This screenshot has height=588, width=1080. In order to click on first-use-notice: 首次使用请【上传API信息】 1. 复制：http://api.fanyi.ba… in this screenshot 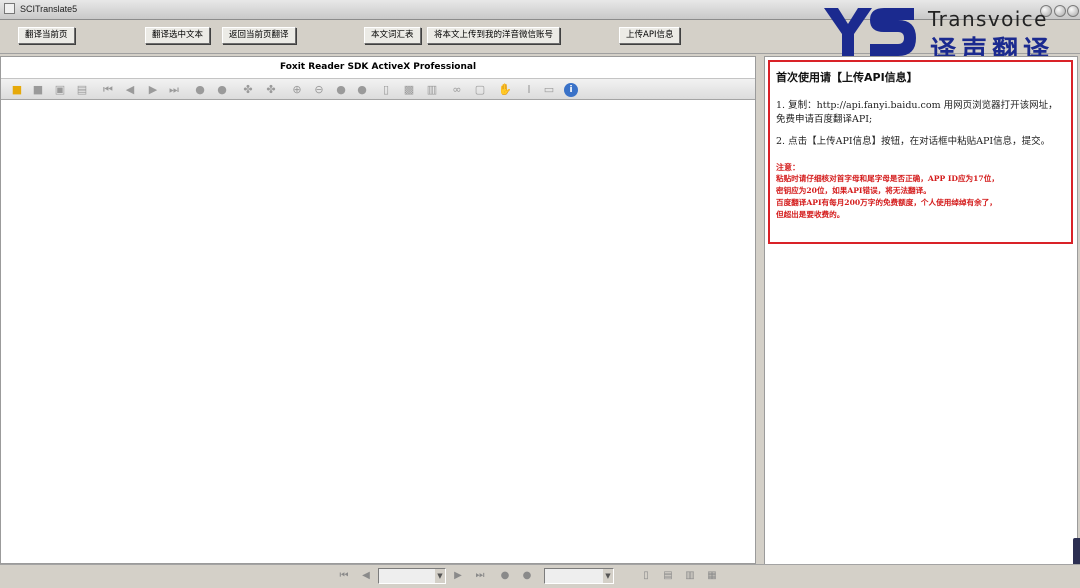, I will do `click(920, 152)`.